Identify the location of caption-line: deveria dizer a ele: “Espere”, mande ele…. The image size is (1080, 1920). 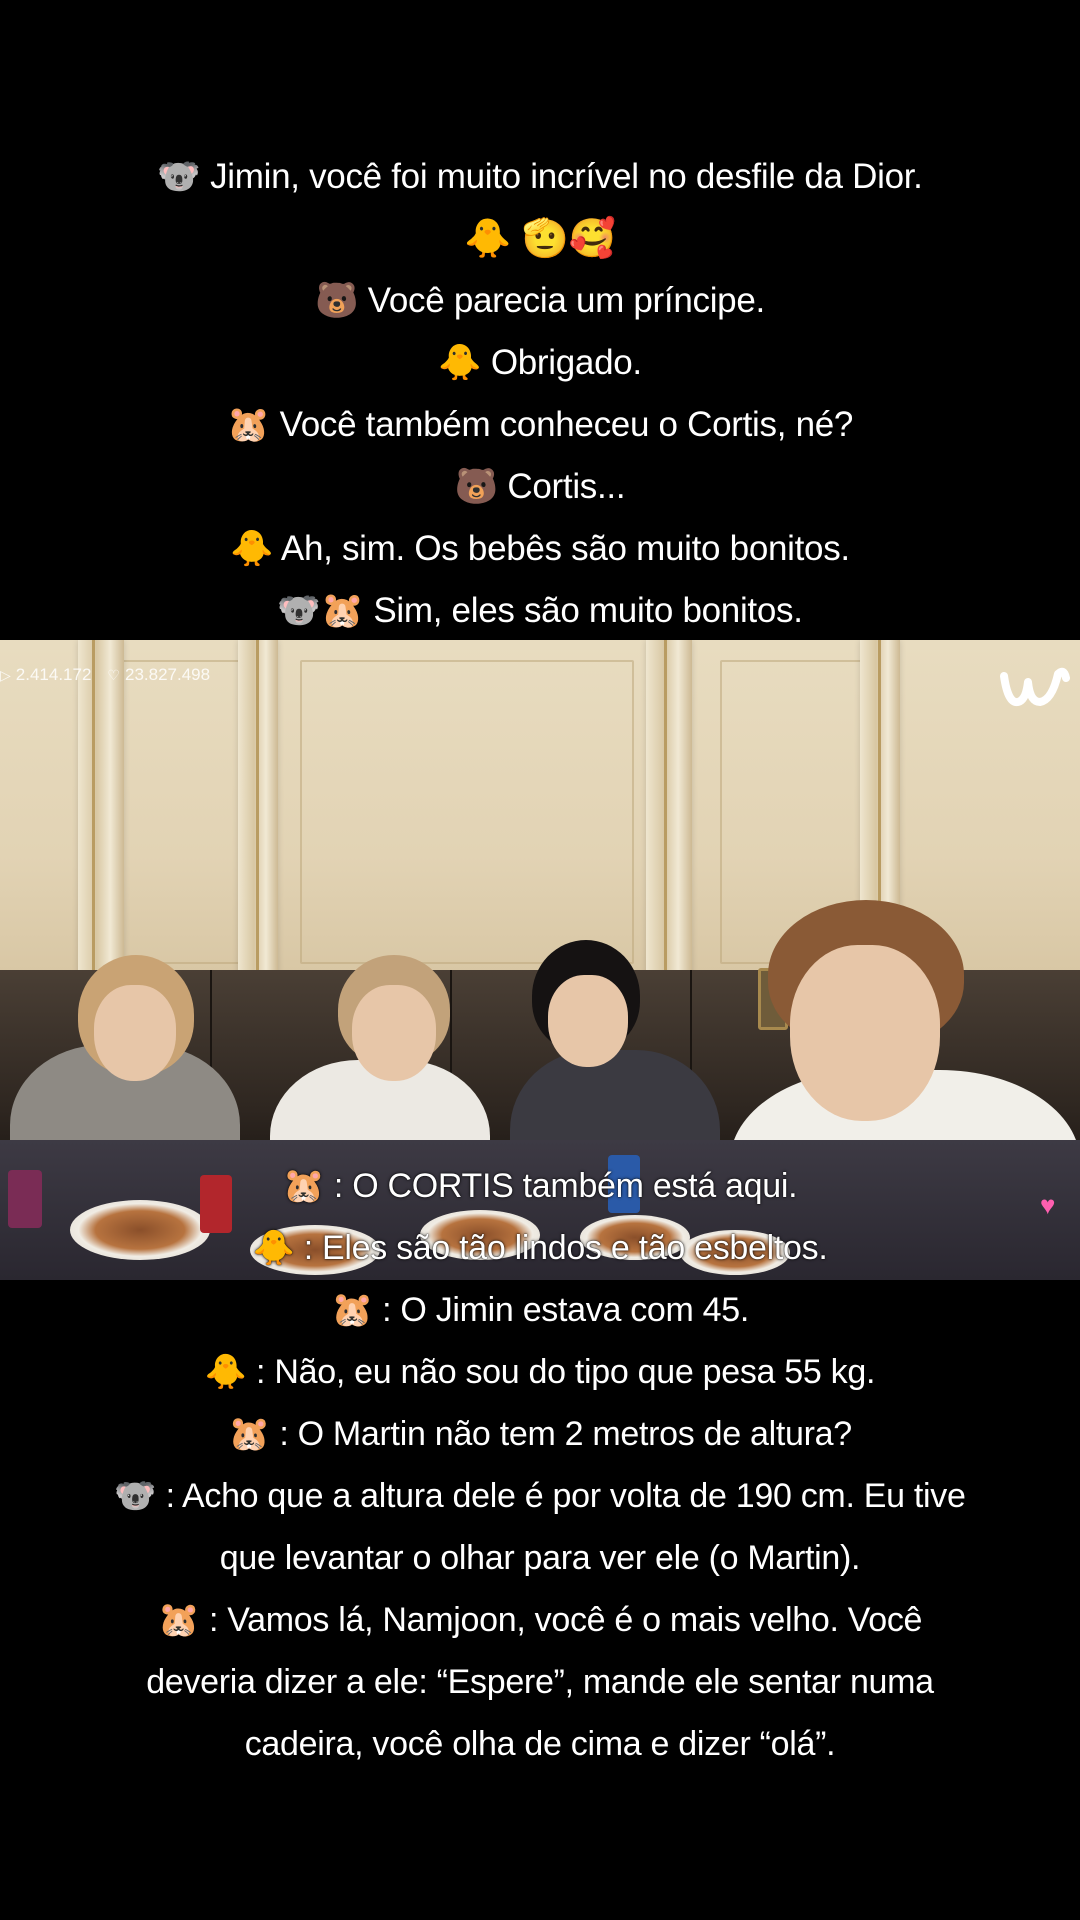
(540, 1682).